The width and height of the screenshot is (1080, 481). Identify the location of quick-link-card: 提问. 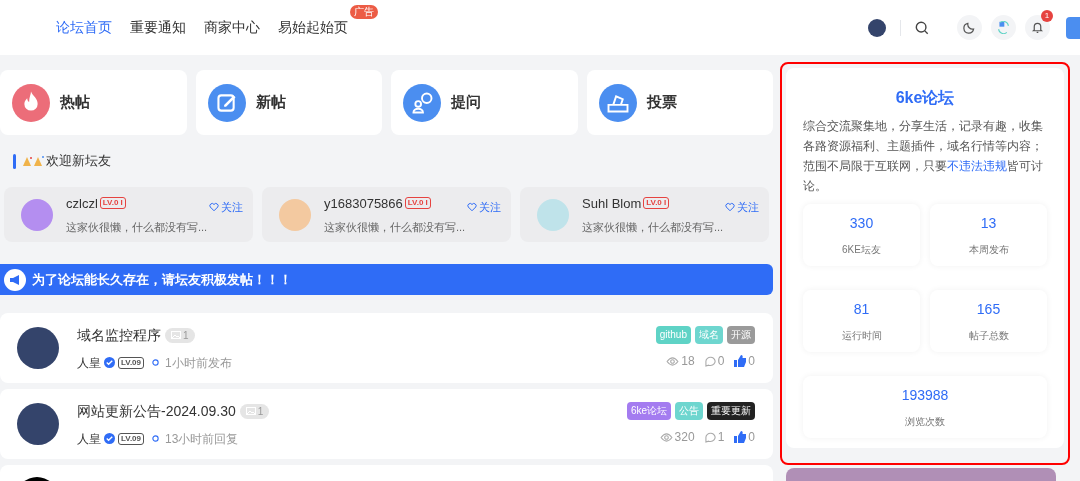
(484, 102).